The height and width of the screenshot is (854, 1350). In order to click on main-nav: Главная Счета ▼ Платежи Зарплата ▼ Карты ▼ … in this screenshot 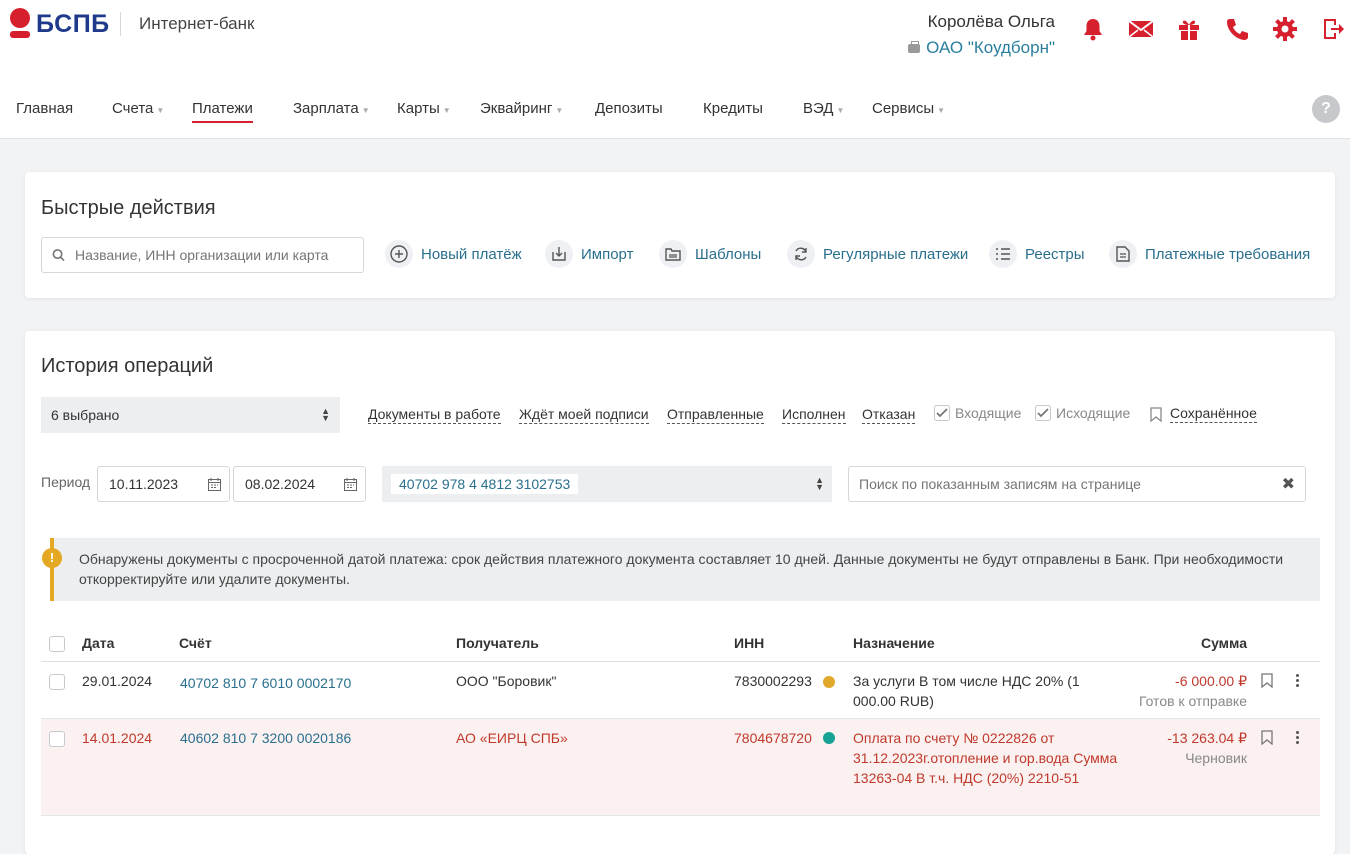, I will do `click(675, 113)`.